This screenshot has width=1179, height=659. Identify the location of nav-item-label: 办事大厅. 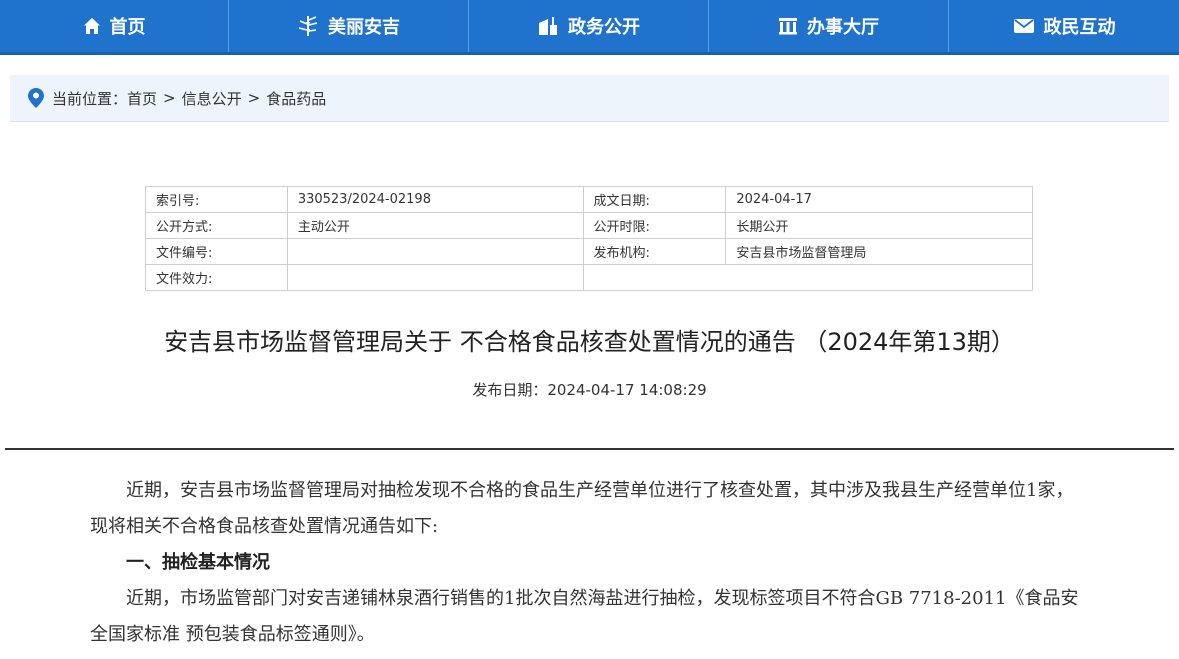
(843, 27).